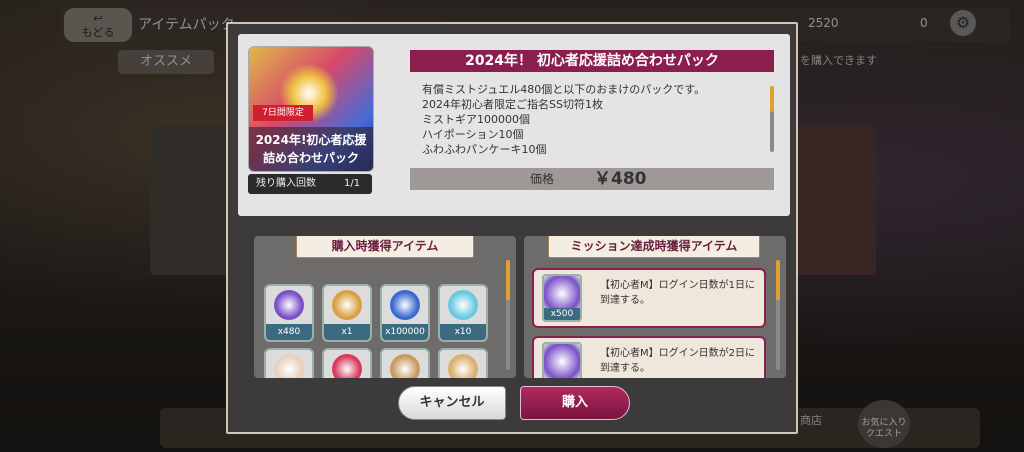  Describe the element at coordinates (654, 247) in the screenshot. I see `mission-items-header: ミッション達成時獲得アイテム` at that location.